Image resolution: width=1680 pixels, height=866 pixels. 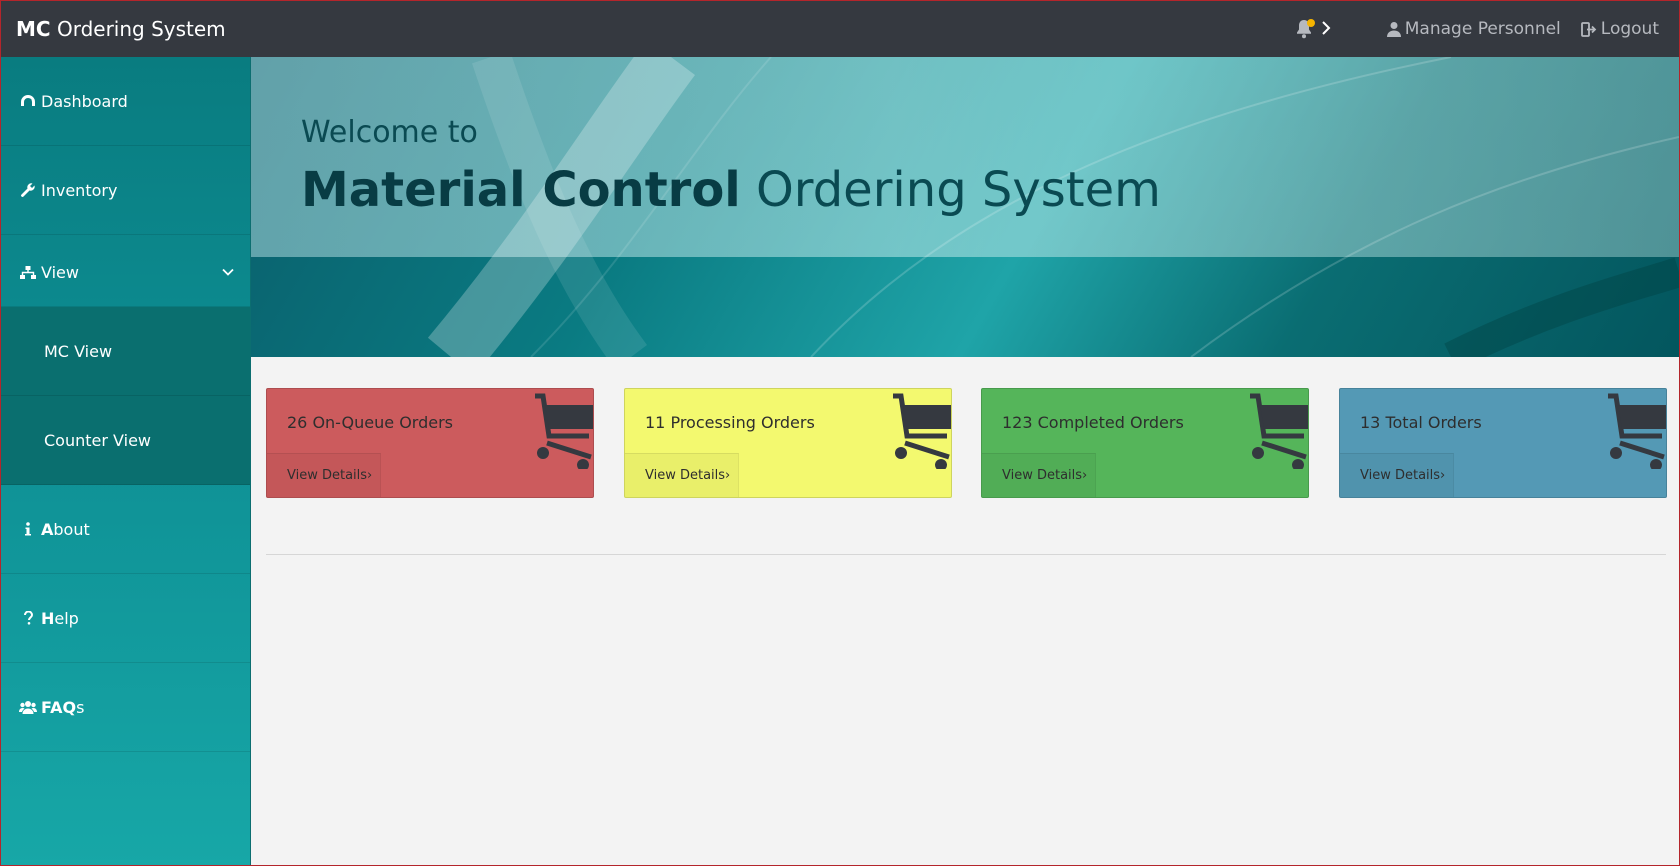 I want to click on manage-personnel-link: Manage Personnel, so click(x=1473, y=29).